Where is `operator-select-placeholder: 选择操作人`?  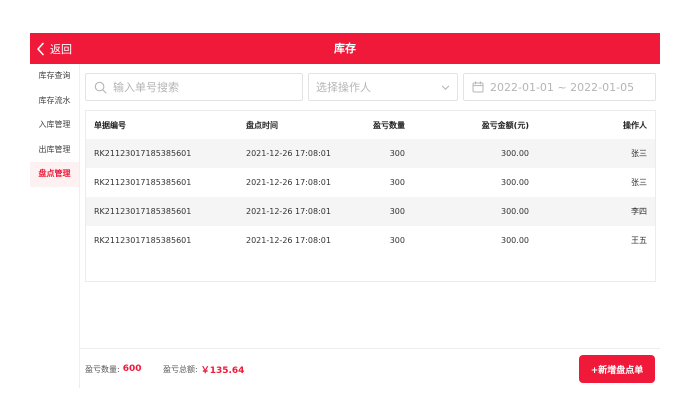
operator-select-placeholder: 选择操作人 is located at coordinates (343, 87).